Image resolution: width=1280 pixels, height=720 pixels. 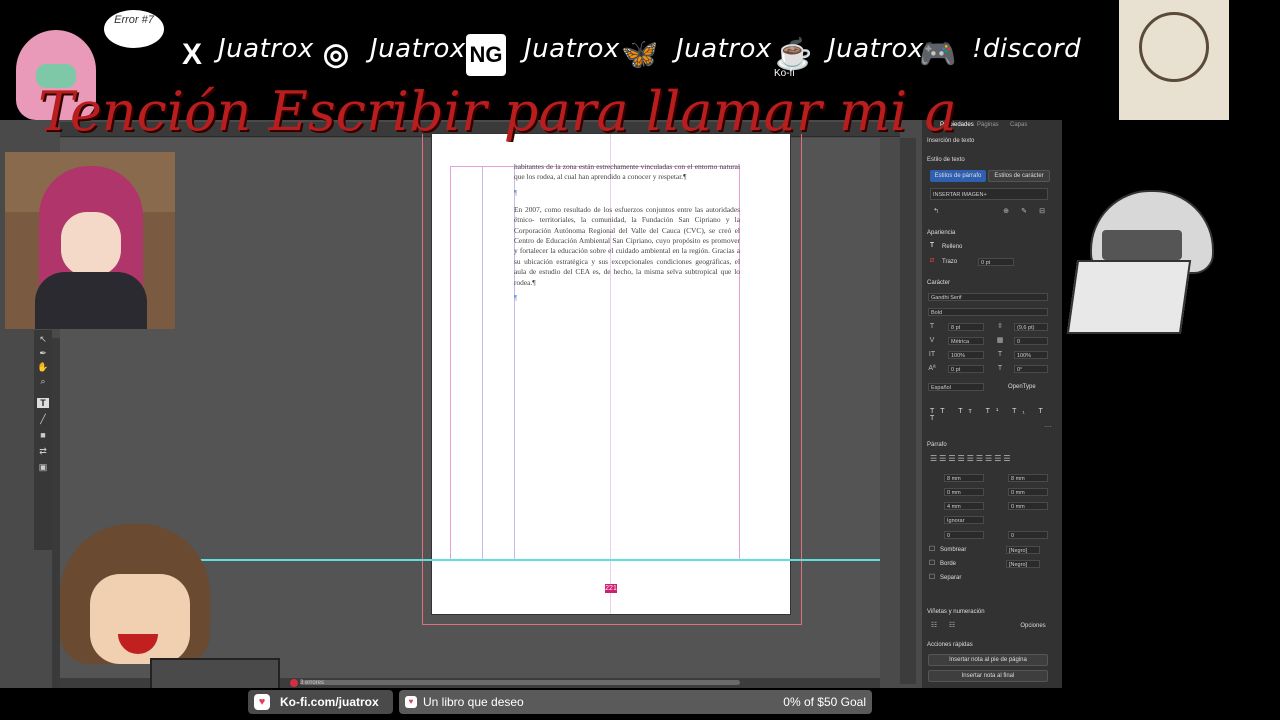 I want to click on character-styles-tab: Estilos de carácter, so click(x=1019, y=176).